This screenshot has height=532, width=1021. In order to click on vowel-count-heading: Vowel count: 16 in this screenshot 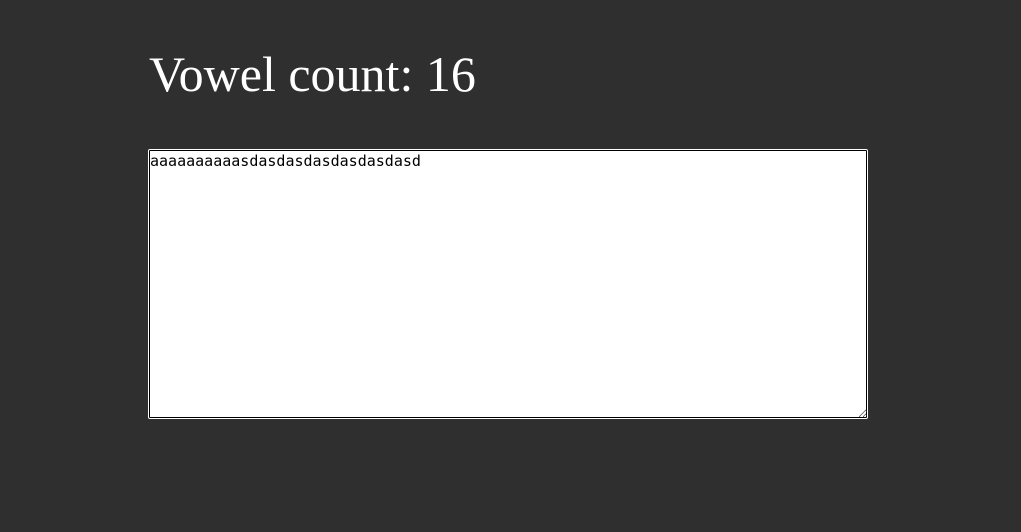, I will do `click(312, 74)`.